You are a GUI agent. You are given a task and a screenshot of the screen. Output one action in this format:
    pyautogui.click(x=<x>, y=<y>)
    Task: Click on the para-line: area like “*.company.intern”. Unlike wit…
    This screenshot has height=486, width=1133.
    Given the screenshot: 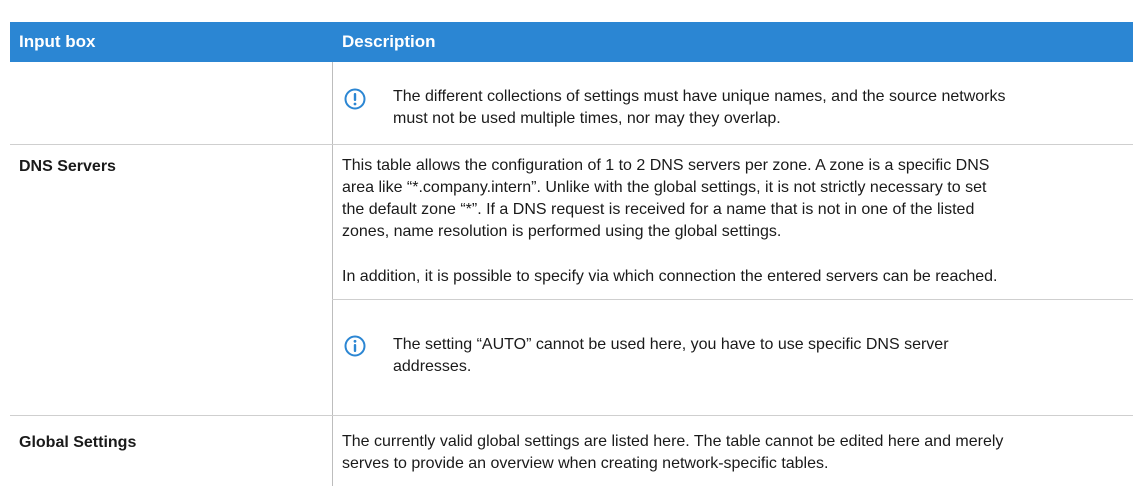 What is the action you would take?
    pyautogui.click(x=664, y=187)
    